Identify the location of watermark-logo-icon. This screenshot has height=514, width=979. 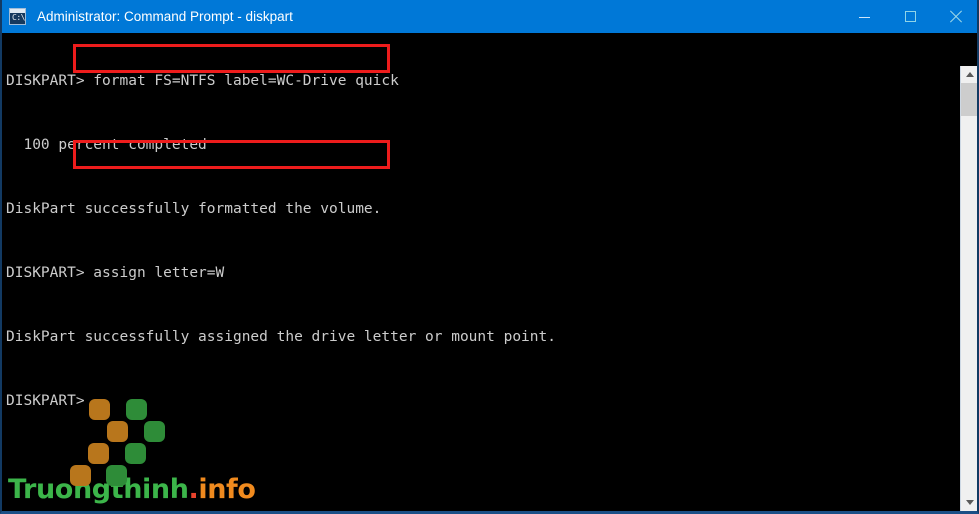
(117, 442).